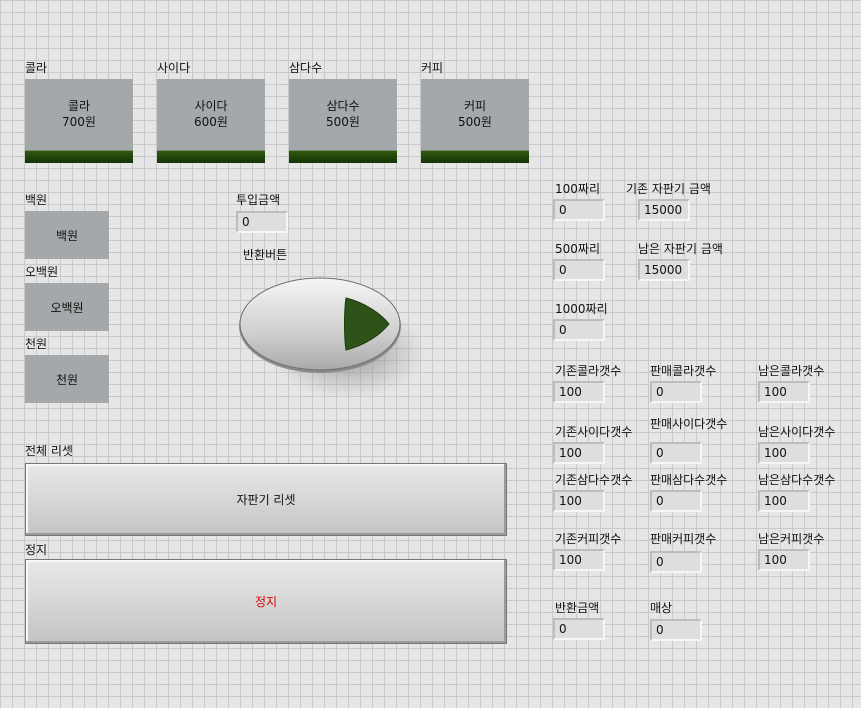 The image size is (861, 708). Describe the element at coordinates (664, 210) in the screenshot. I see `existing-machine-amount-indicator: 15000` at that location.